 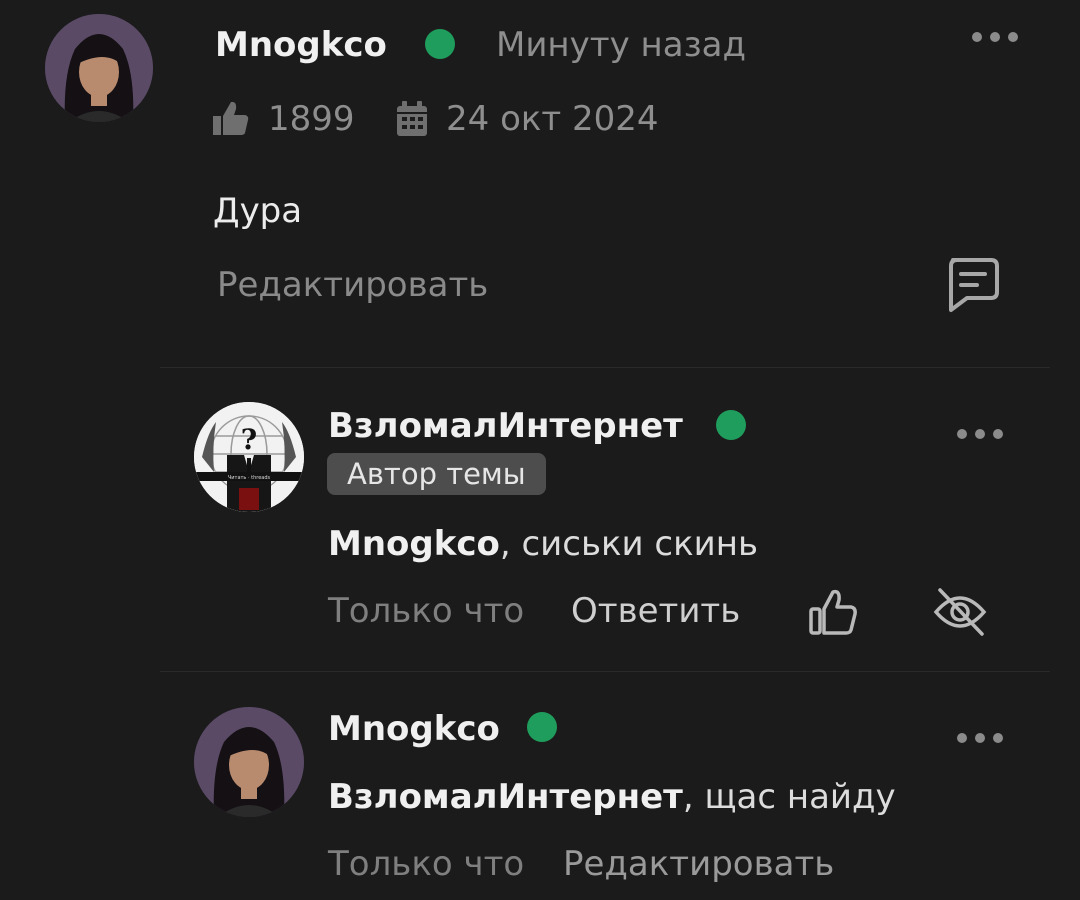 I want to click on eye-off-icon, so click(x=960, y=614).